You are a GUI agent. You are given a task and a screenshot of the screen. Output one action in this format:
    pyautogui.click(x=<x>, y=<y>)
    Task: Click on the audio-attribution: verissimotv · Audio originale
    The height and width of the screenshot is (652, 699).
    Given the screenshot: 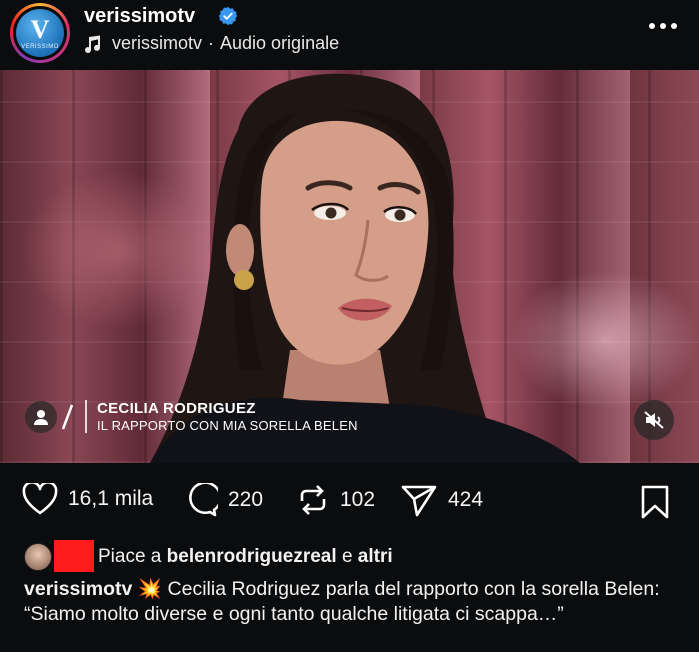 What is the action you would take?
    pyautogui.click(x=211, y=43)
    